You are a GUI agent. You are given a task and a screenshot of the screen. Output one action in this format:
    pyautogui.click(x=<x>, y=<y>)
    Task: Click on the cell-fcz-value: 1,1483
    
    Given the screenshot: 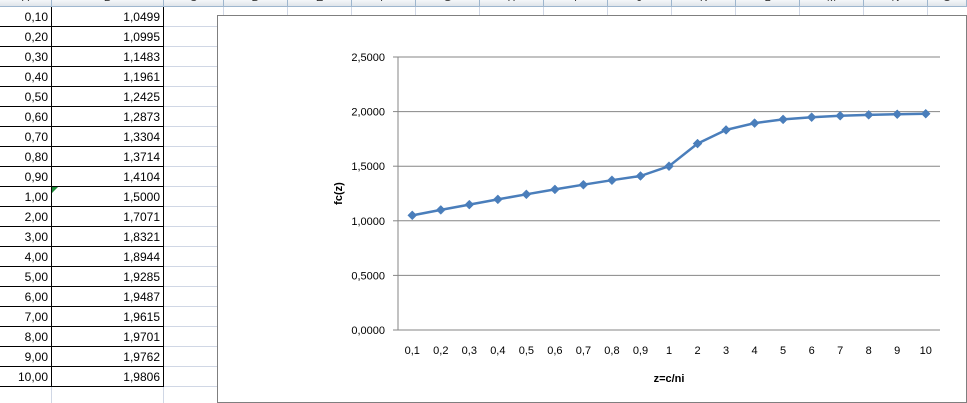 What is the action you would take?
    pyautogui.click(x=108, y=57)
    